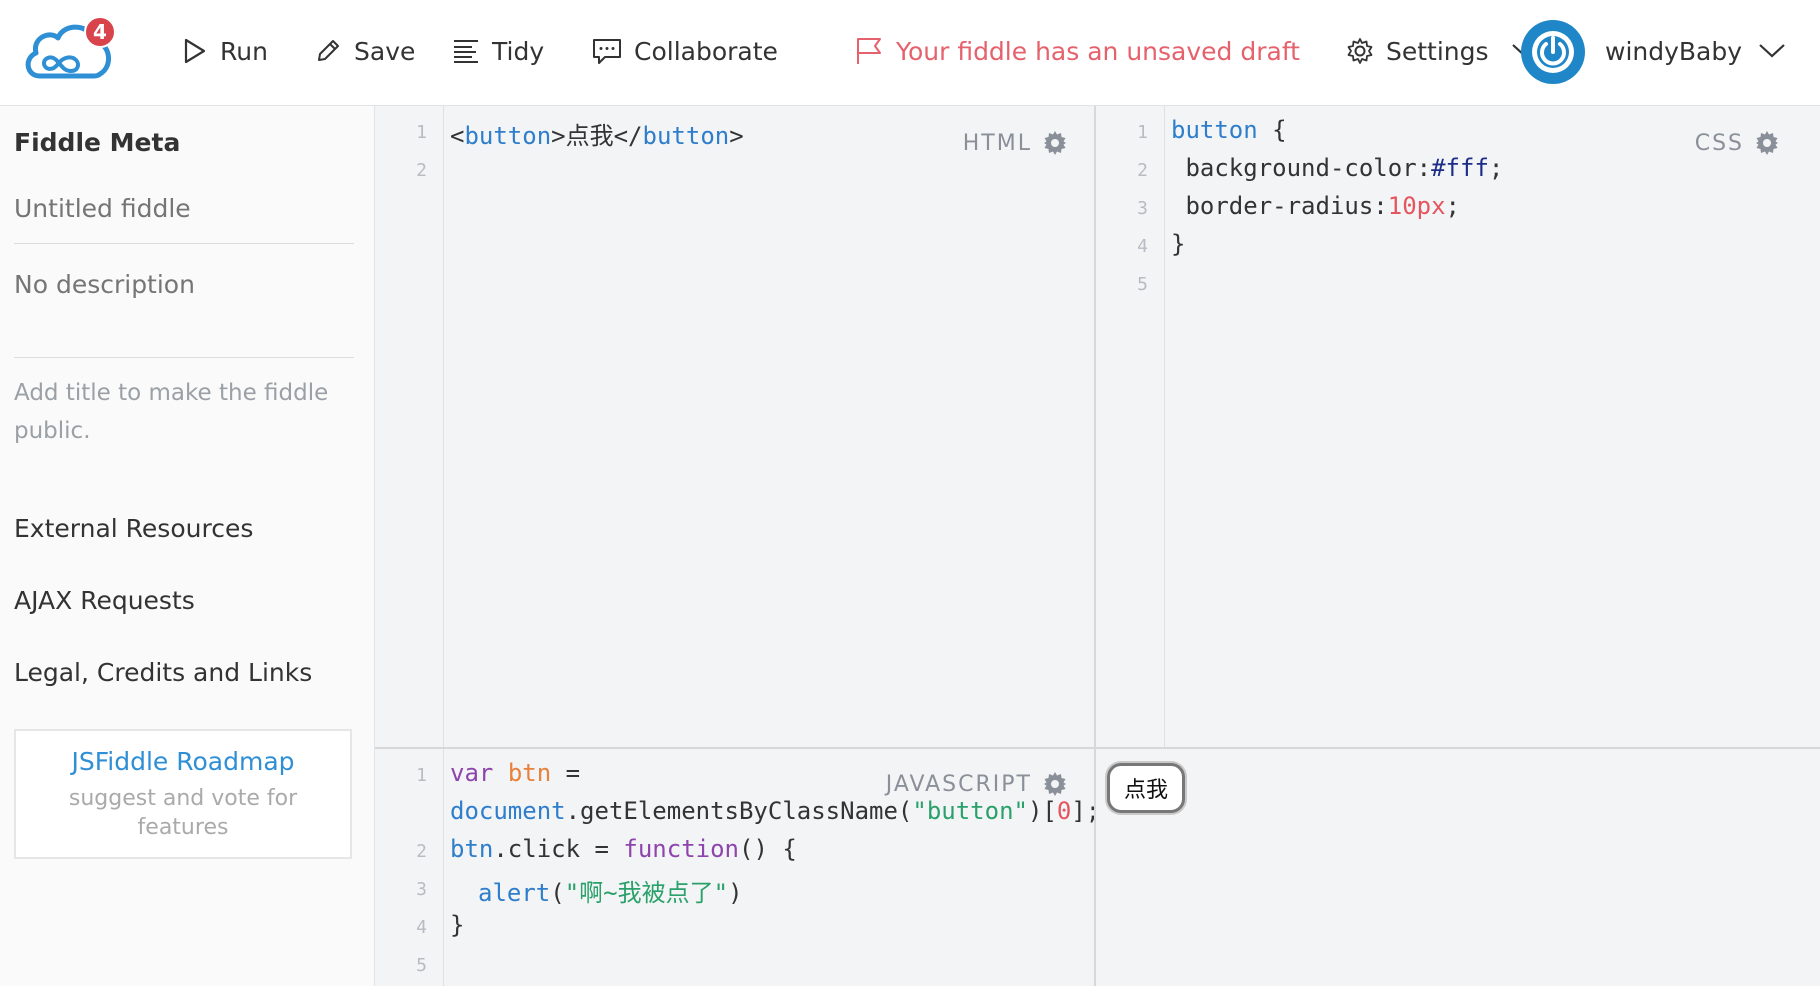  Describe the element at coordinates (997, 143) in the screenshot. I see `pane-label-text: HTML` at that location.